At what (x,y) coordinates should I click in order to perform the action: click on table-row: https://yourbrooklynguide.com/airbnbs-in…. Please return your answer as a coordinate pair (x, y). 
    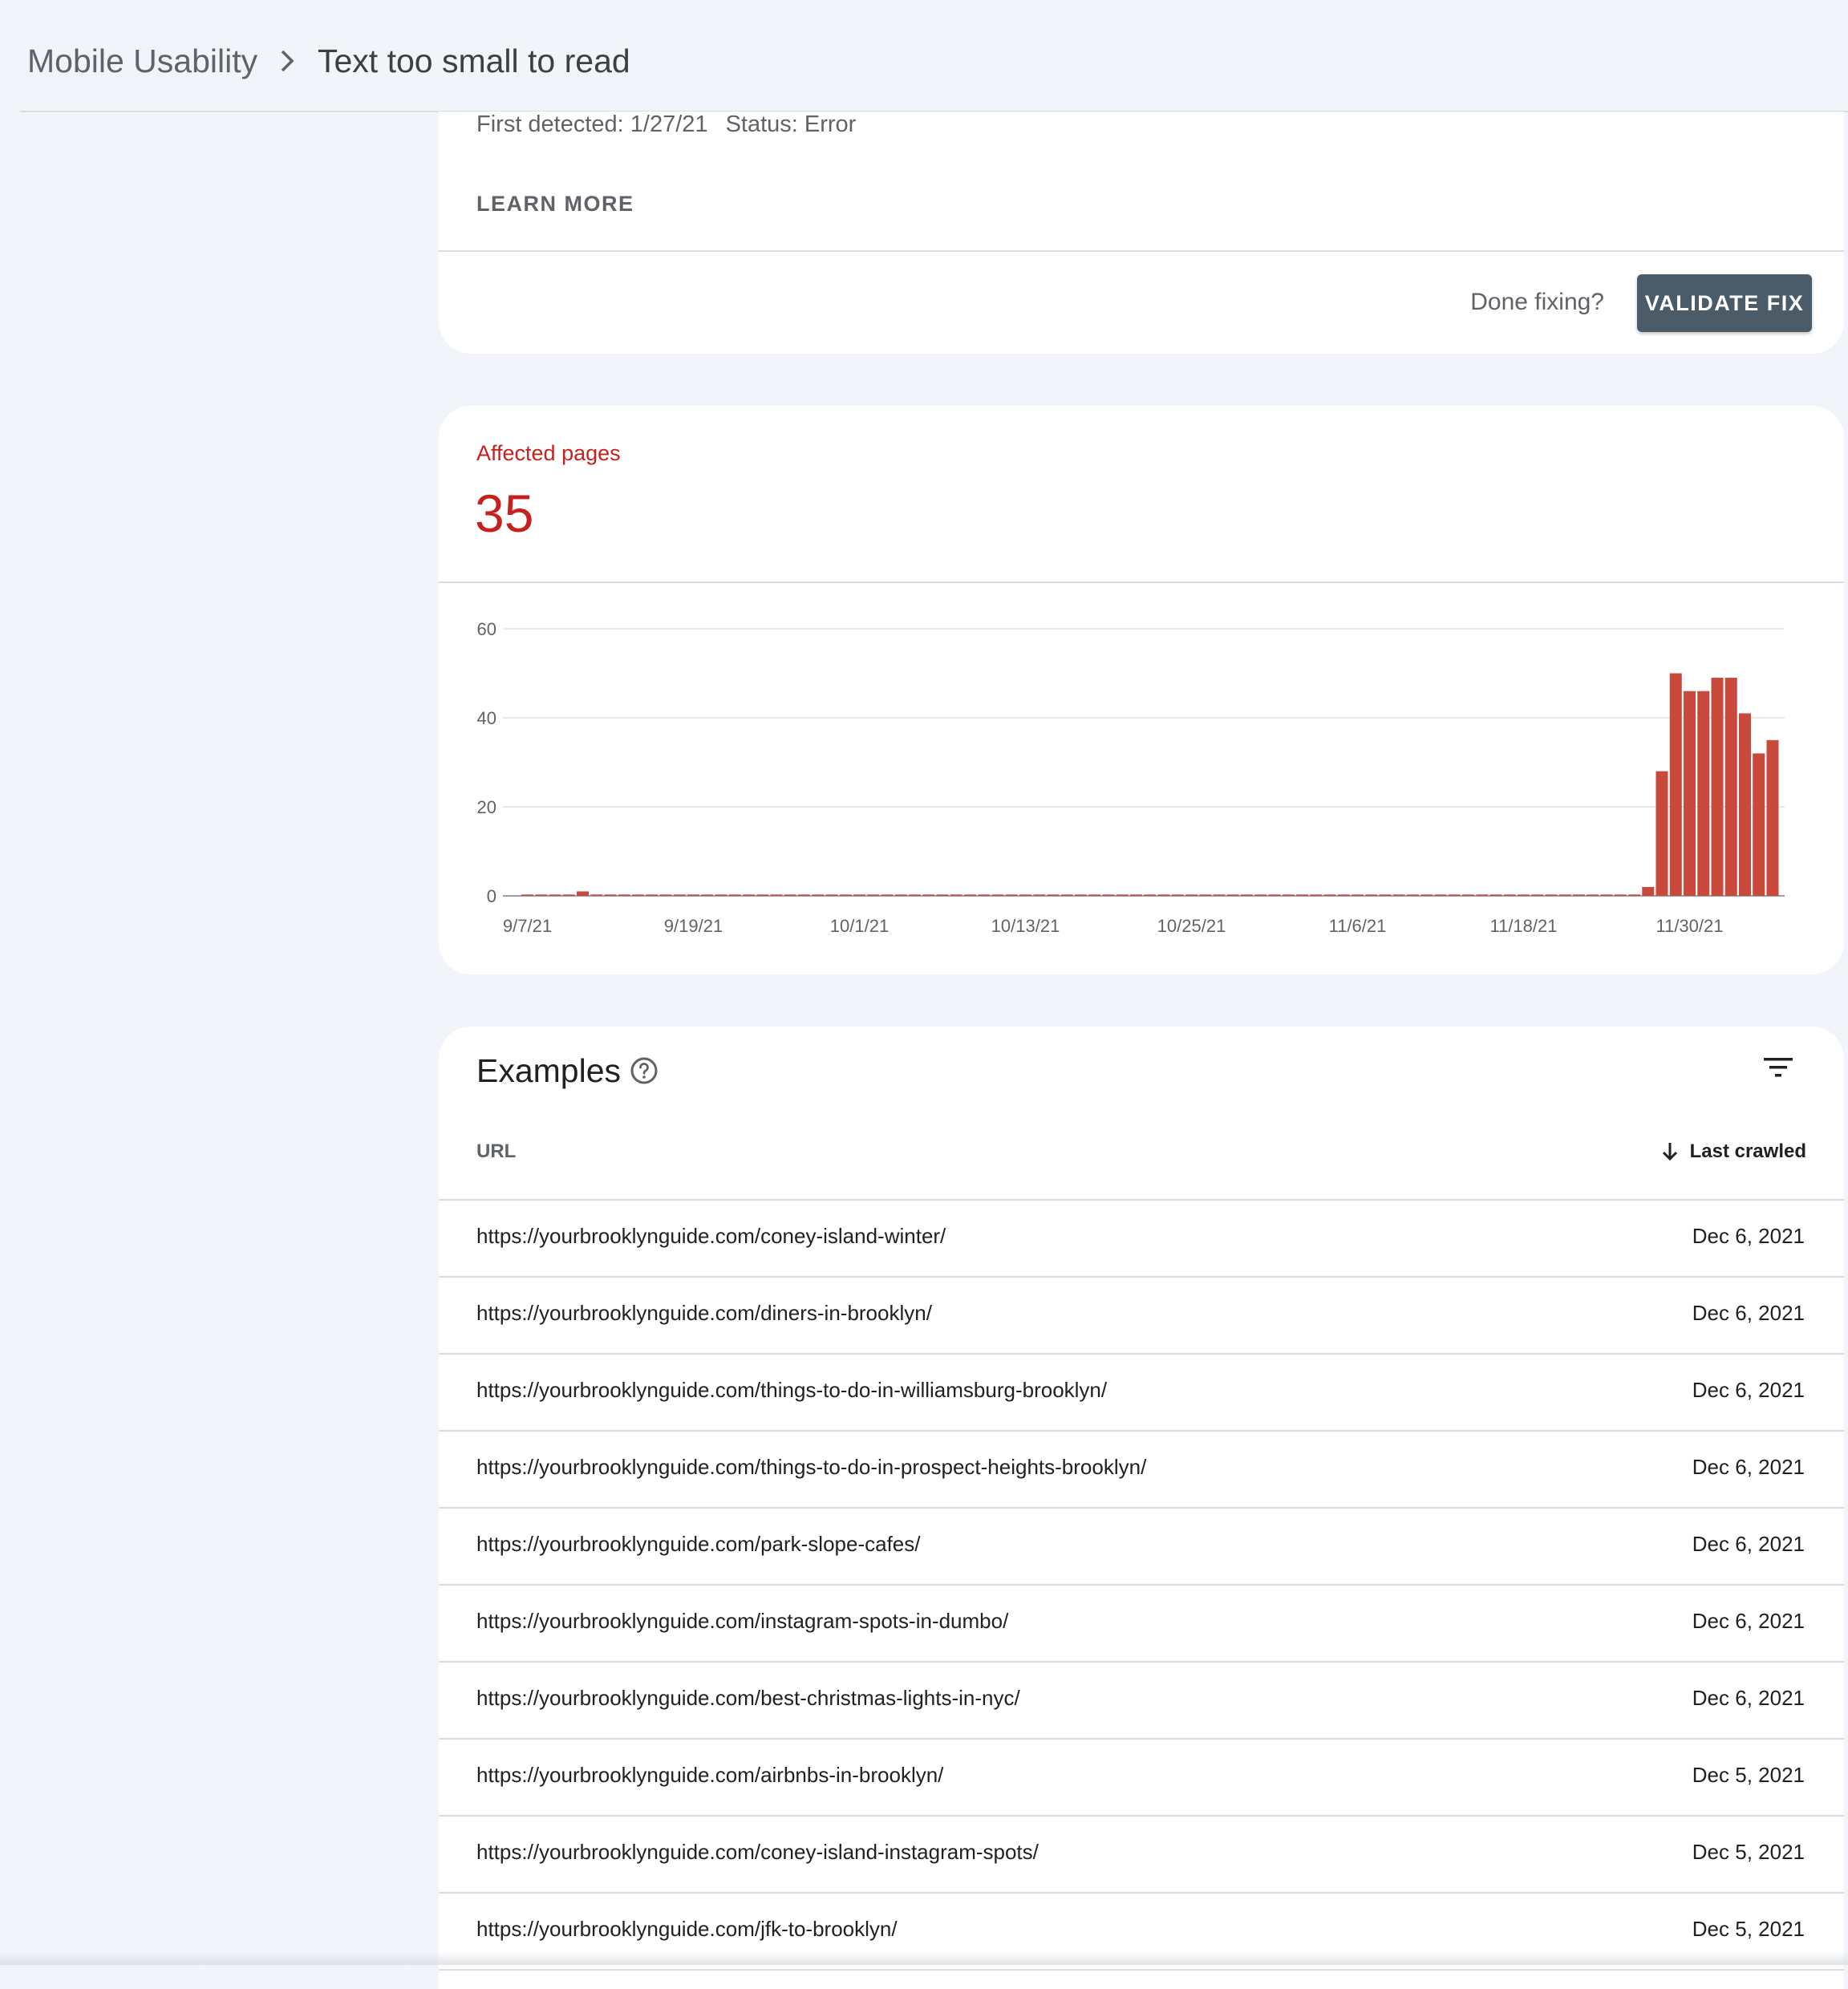
    Looking at the image, I should click on (1141, 1778).